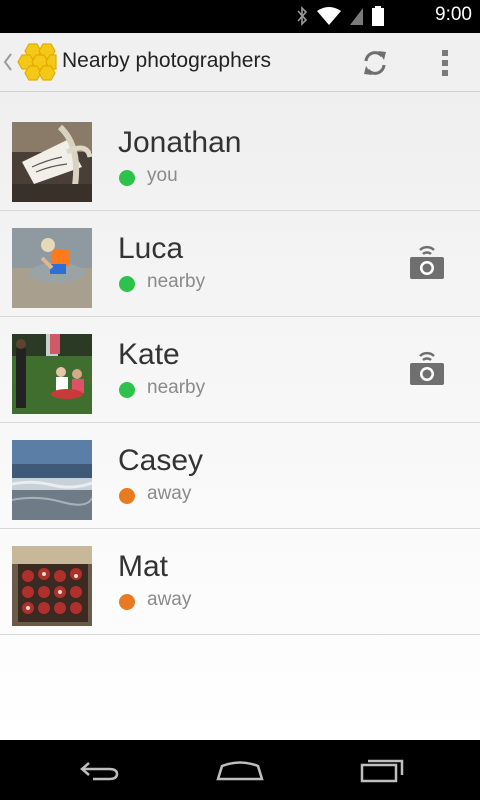 The width and height of the screenshot is (480, 800). I want to click on home-icon, so click(240, 771).